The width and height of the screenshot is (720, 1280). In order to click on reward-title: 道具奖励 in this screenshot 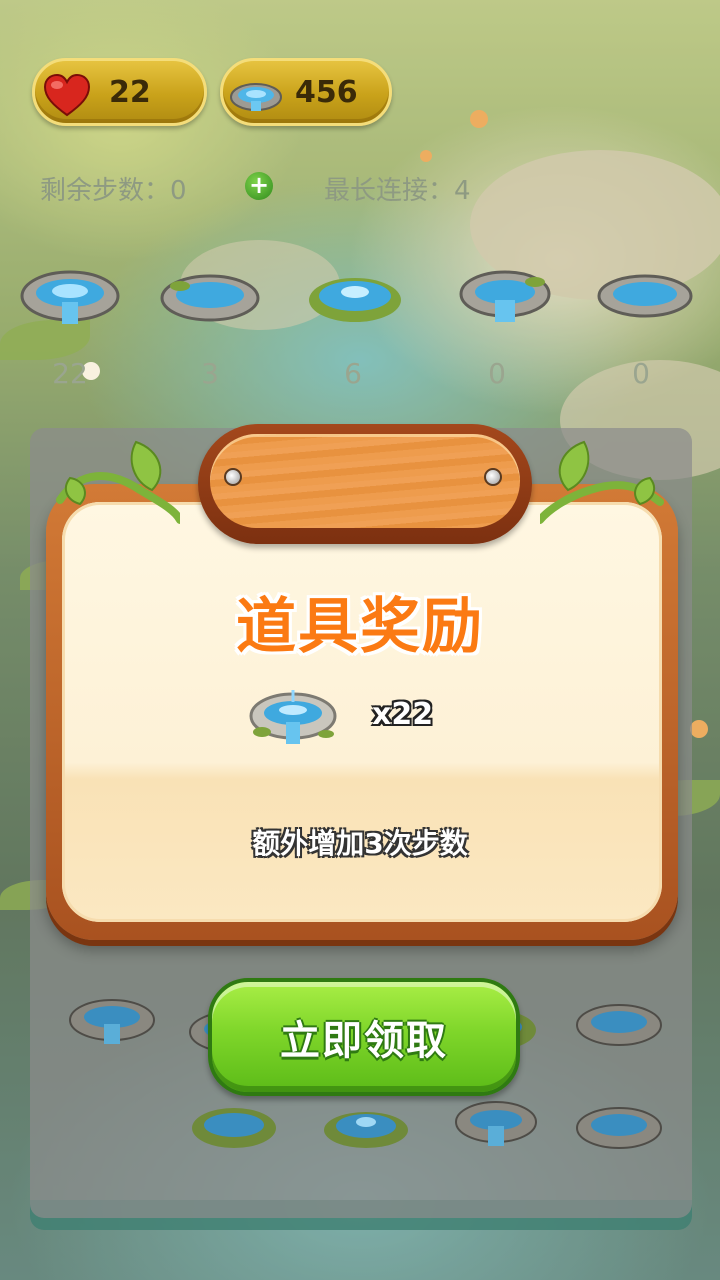, I will do `click(360, 627)`.